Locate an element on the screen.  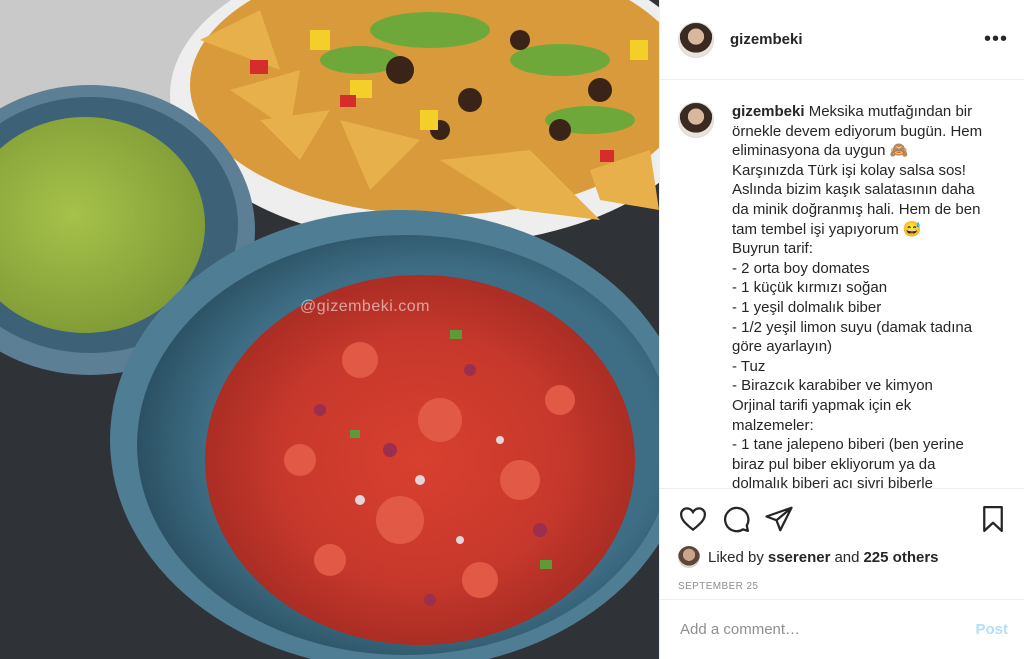
add-comment-bar: Post is located at coordinates (842, 629).